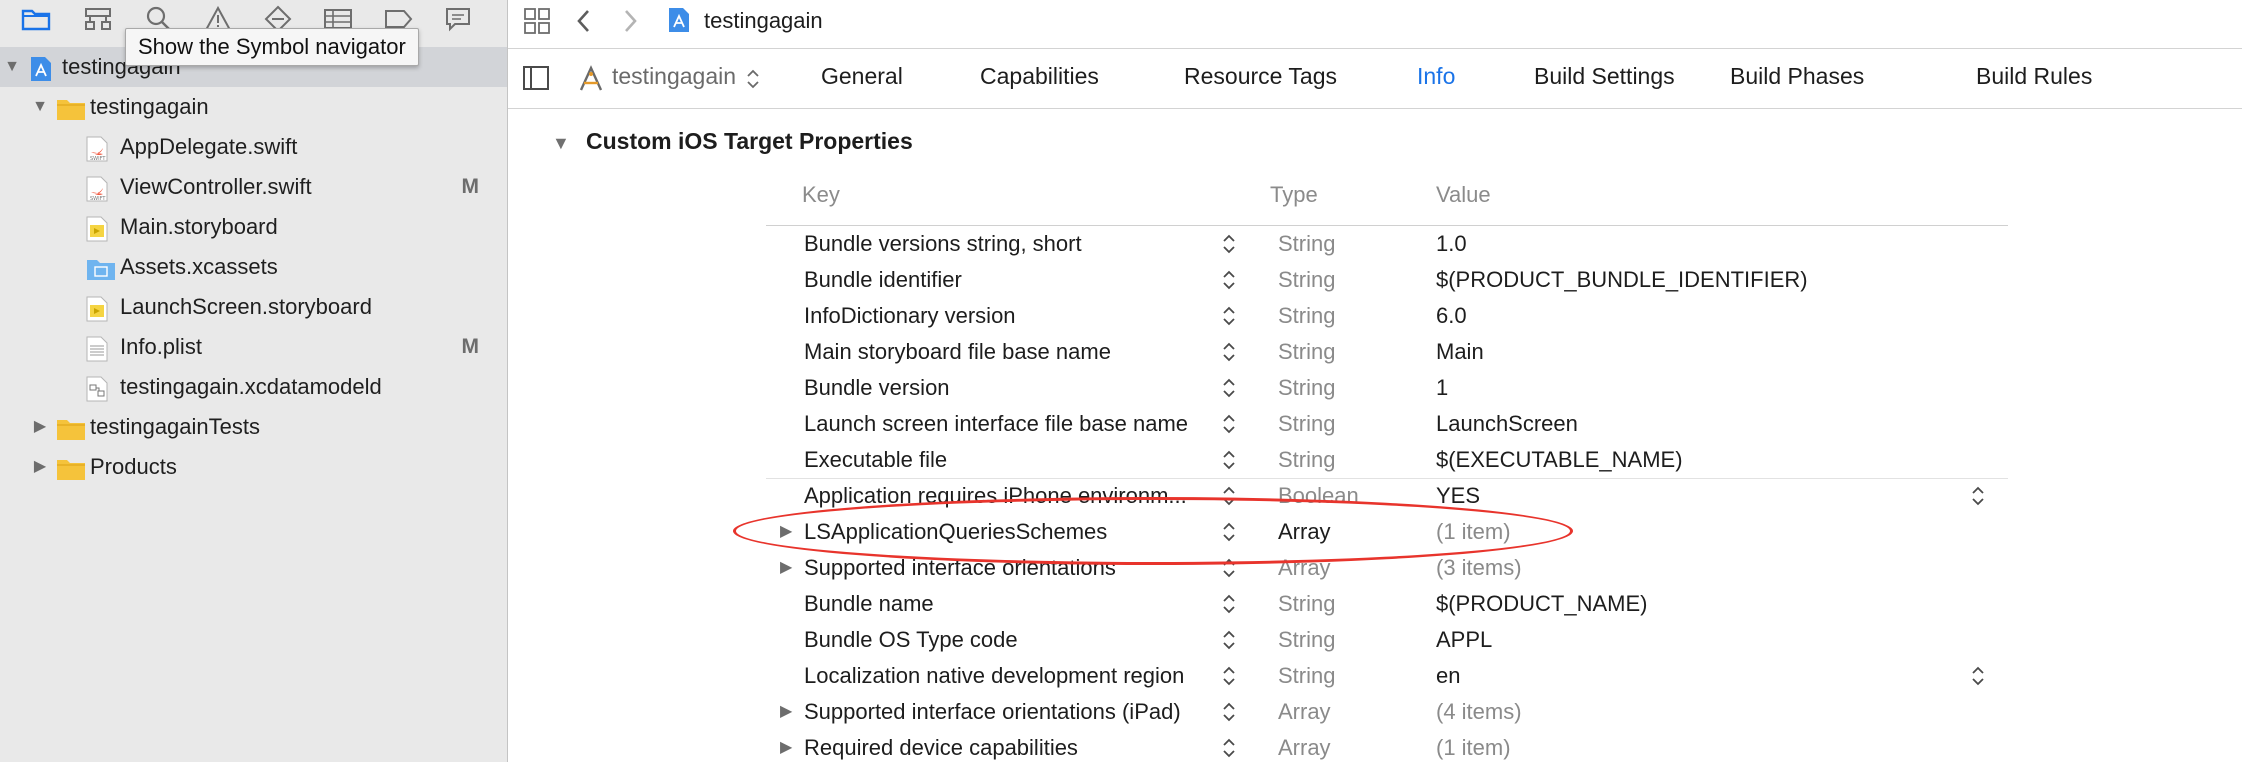 Image resolution: width=2242 pixels, height=772 pixels. Describe the element at coordinates (630, 21) in the screenshot. I see `forward-arrow-icon` at that location.